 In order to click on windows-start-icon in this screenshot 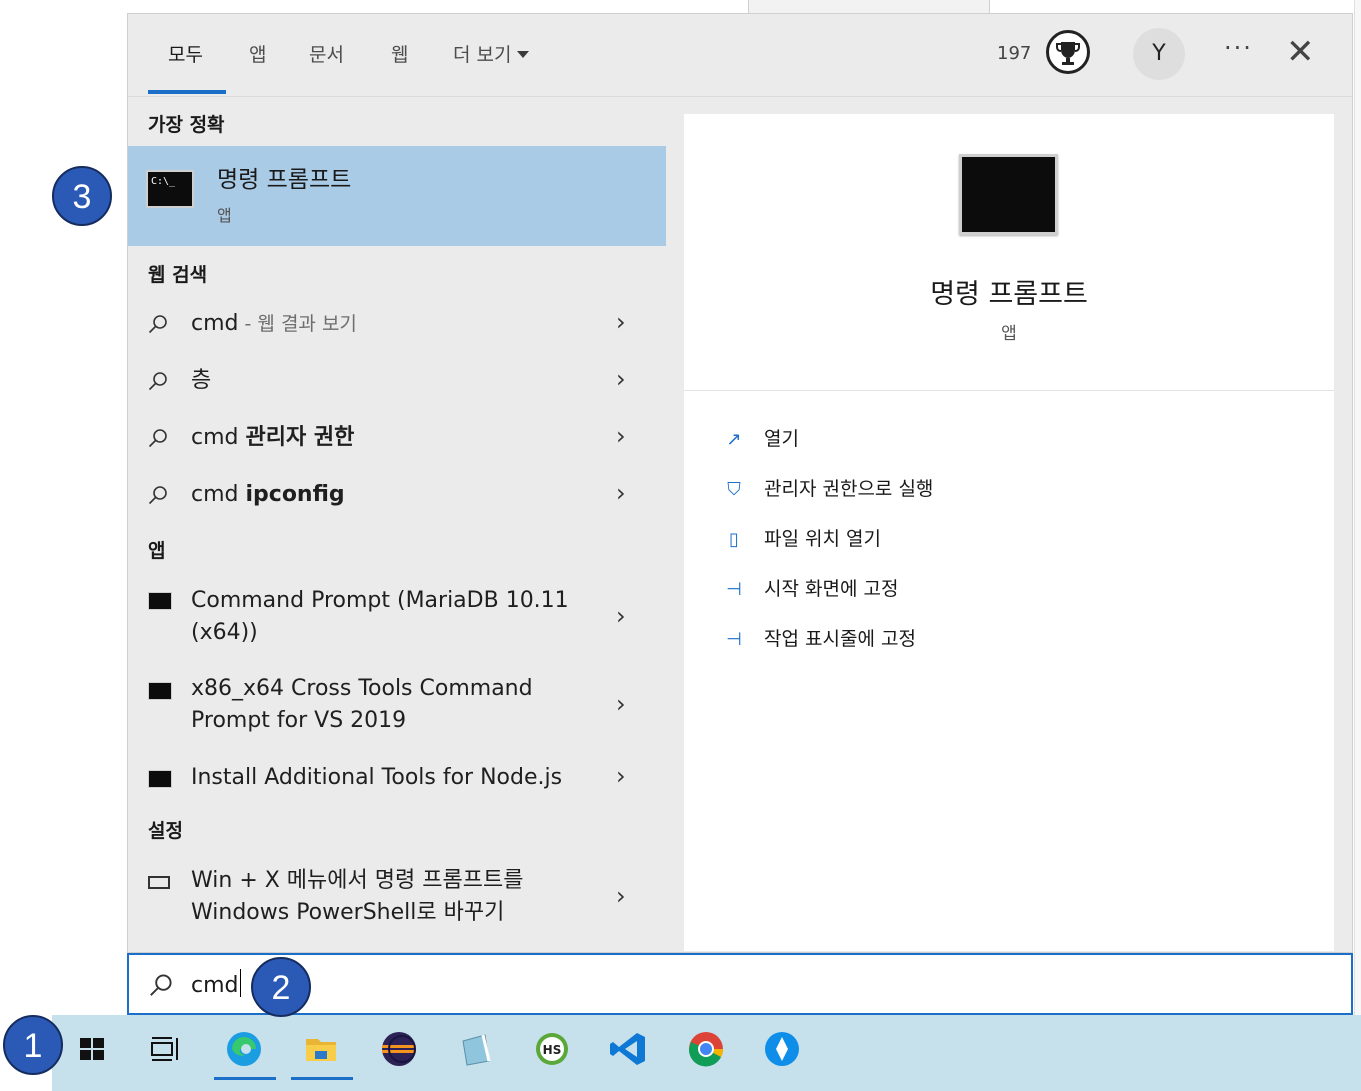, I will do `click(92, 1049)`.